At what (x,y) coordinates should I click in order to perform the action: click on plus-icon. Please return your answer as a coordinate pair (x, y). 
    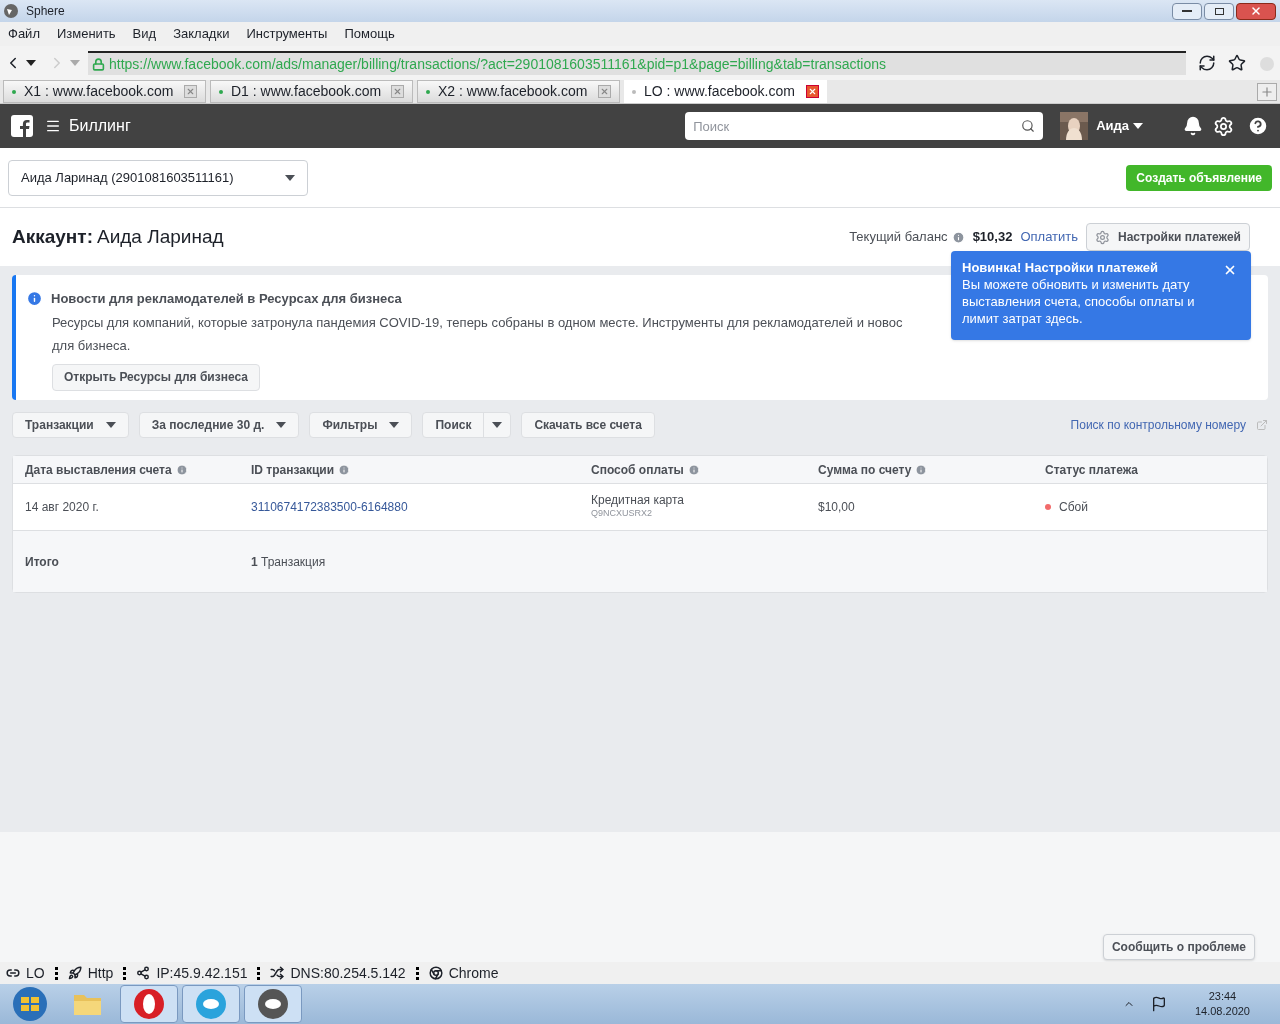
    Looking at the image, I should click on (1267, 92).